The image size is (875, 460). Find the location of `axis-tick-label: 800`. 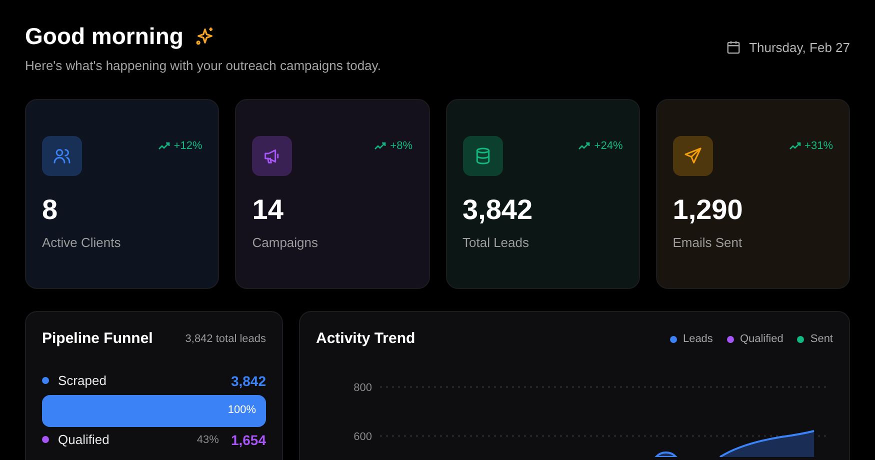

axis-tick-label: 800 is located at coordinates (363, 388).